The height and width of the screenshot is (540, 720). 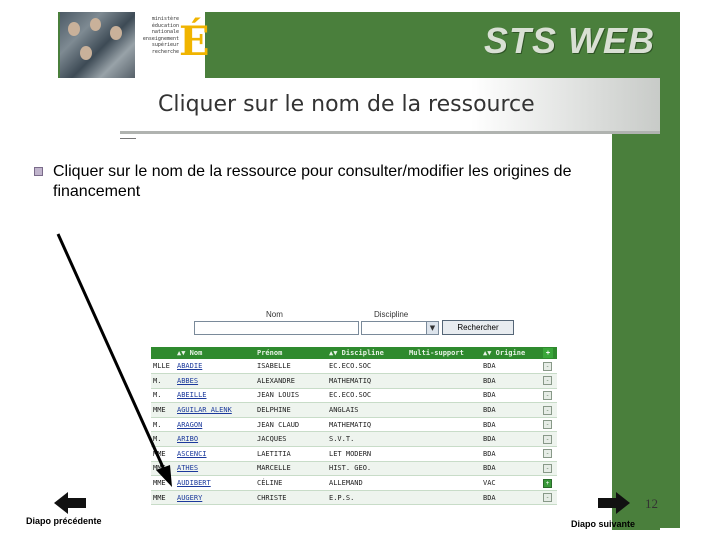 What do you see at coordinates (192, 454) in the screenshot?
I see `resource-name-link: ASCENCI` at bounding box center [192, 454].